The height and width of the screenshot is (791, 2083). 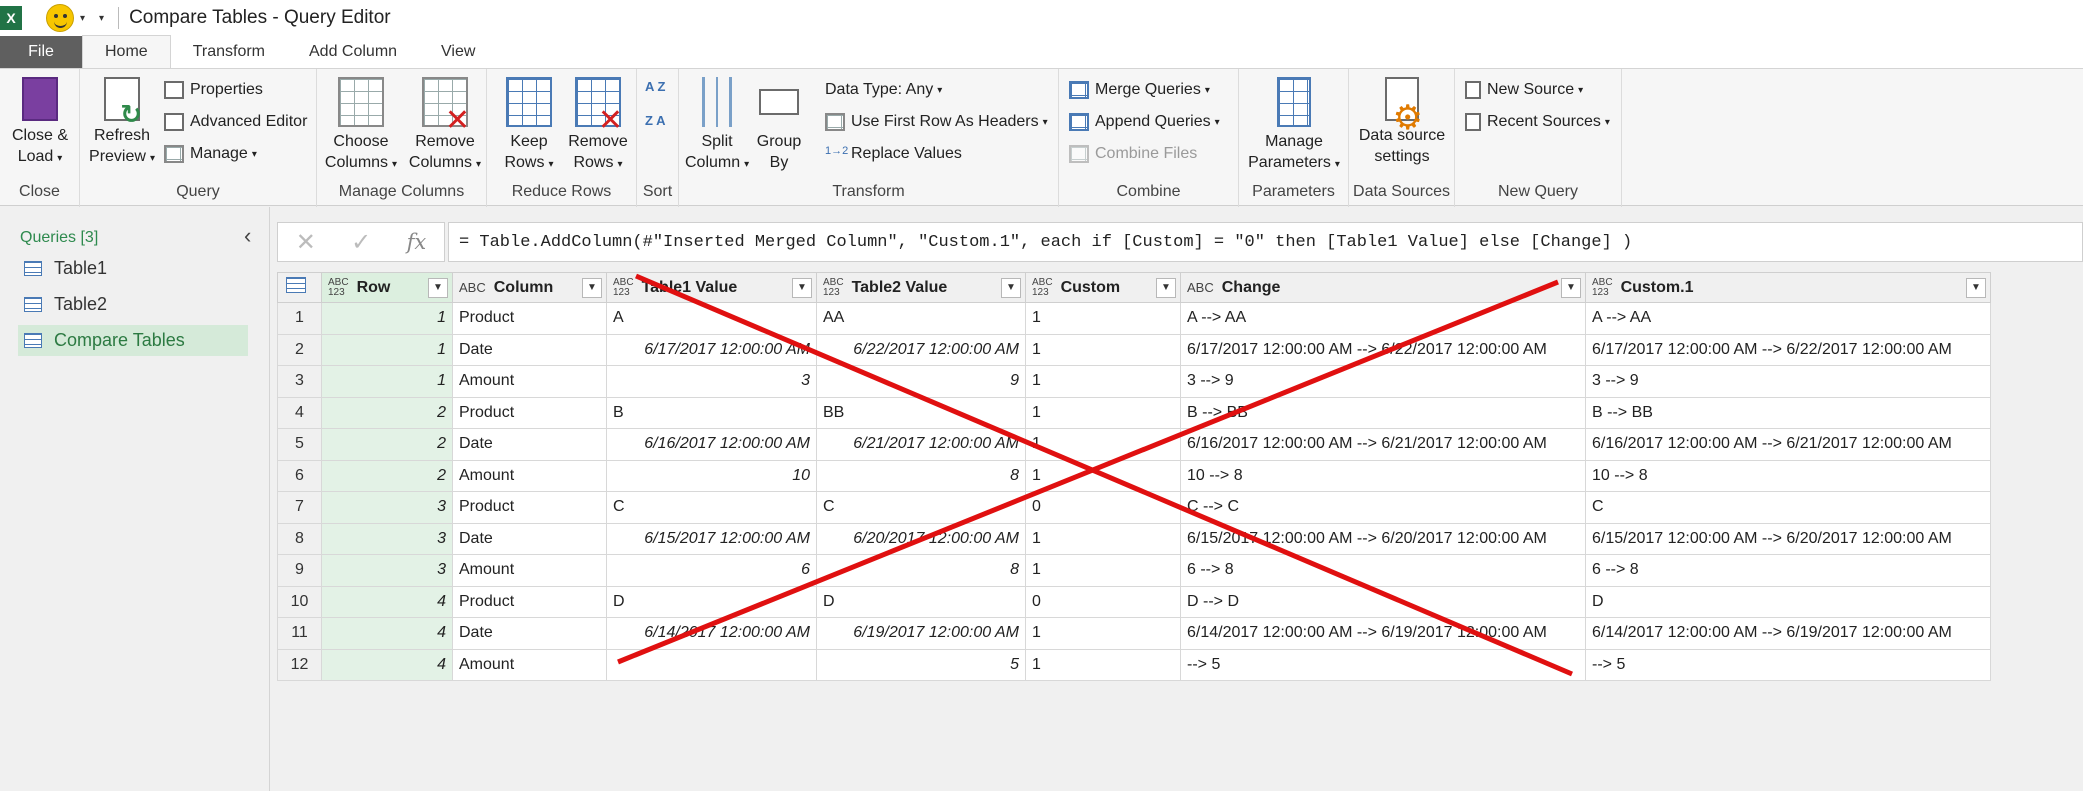 I want to click on remove-rows-button: Remove Rows▾, so click(x=598, y=126).